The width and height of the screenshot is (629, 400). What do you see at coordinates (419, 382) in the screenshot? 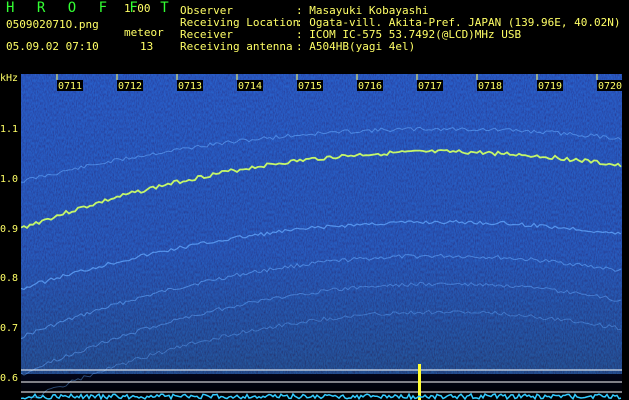
I see `meteor-echo` at bounding box center [419, 382].